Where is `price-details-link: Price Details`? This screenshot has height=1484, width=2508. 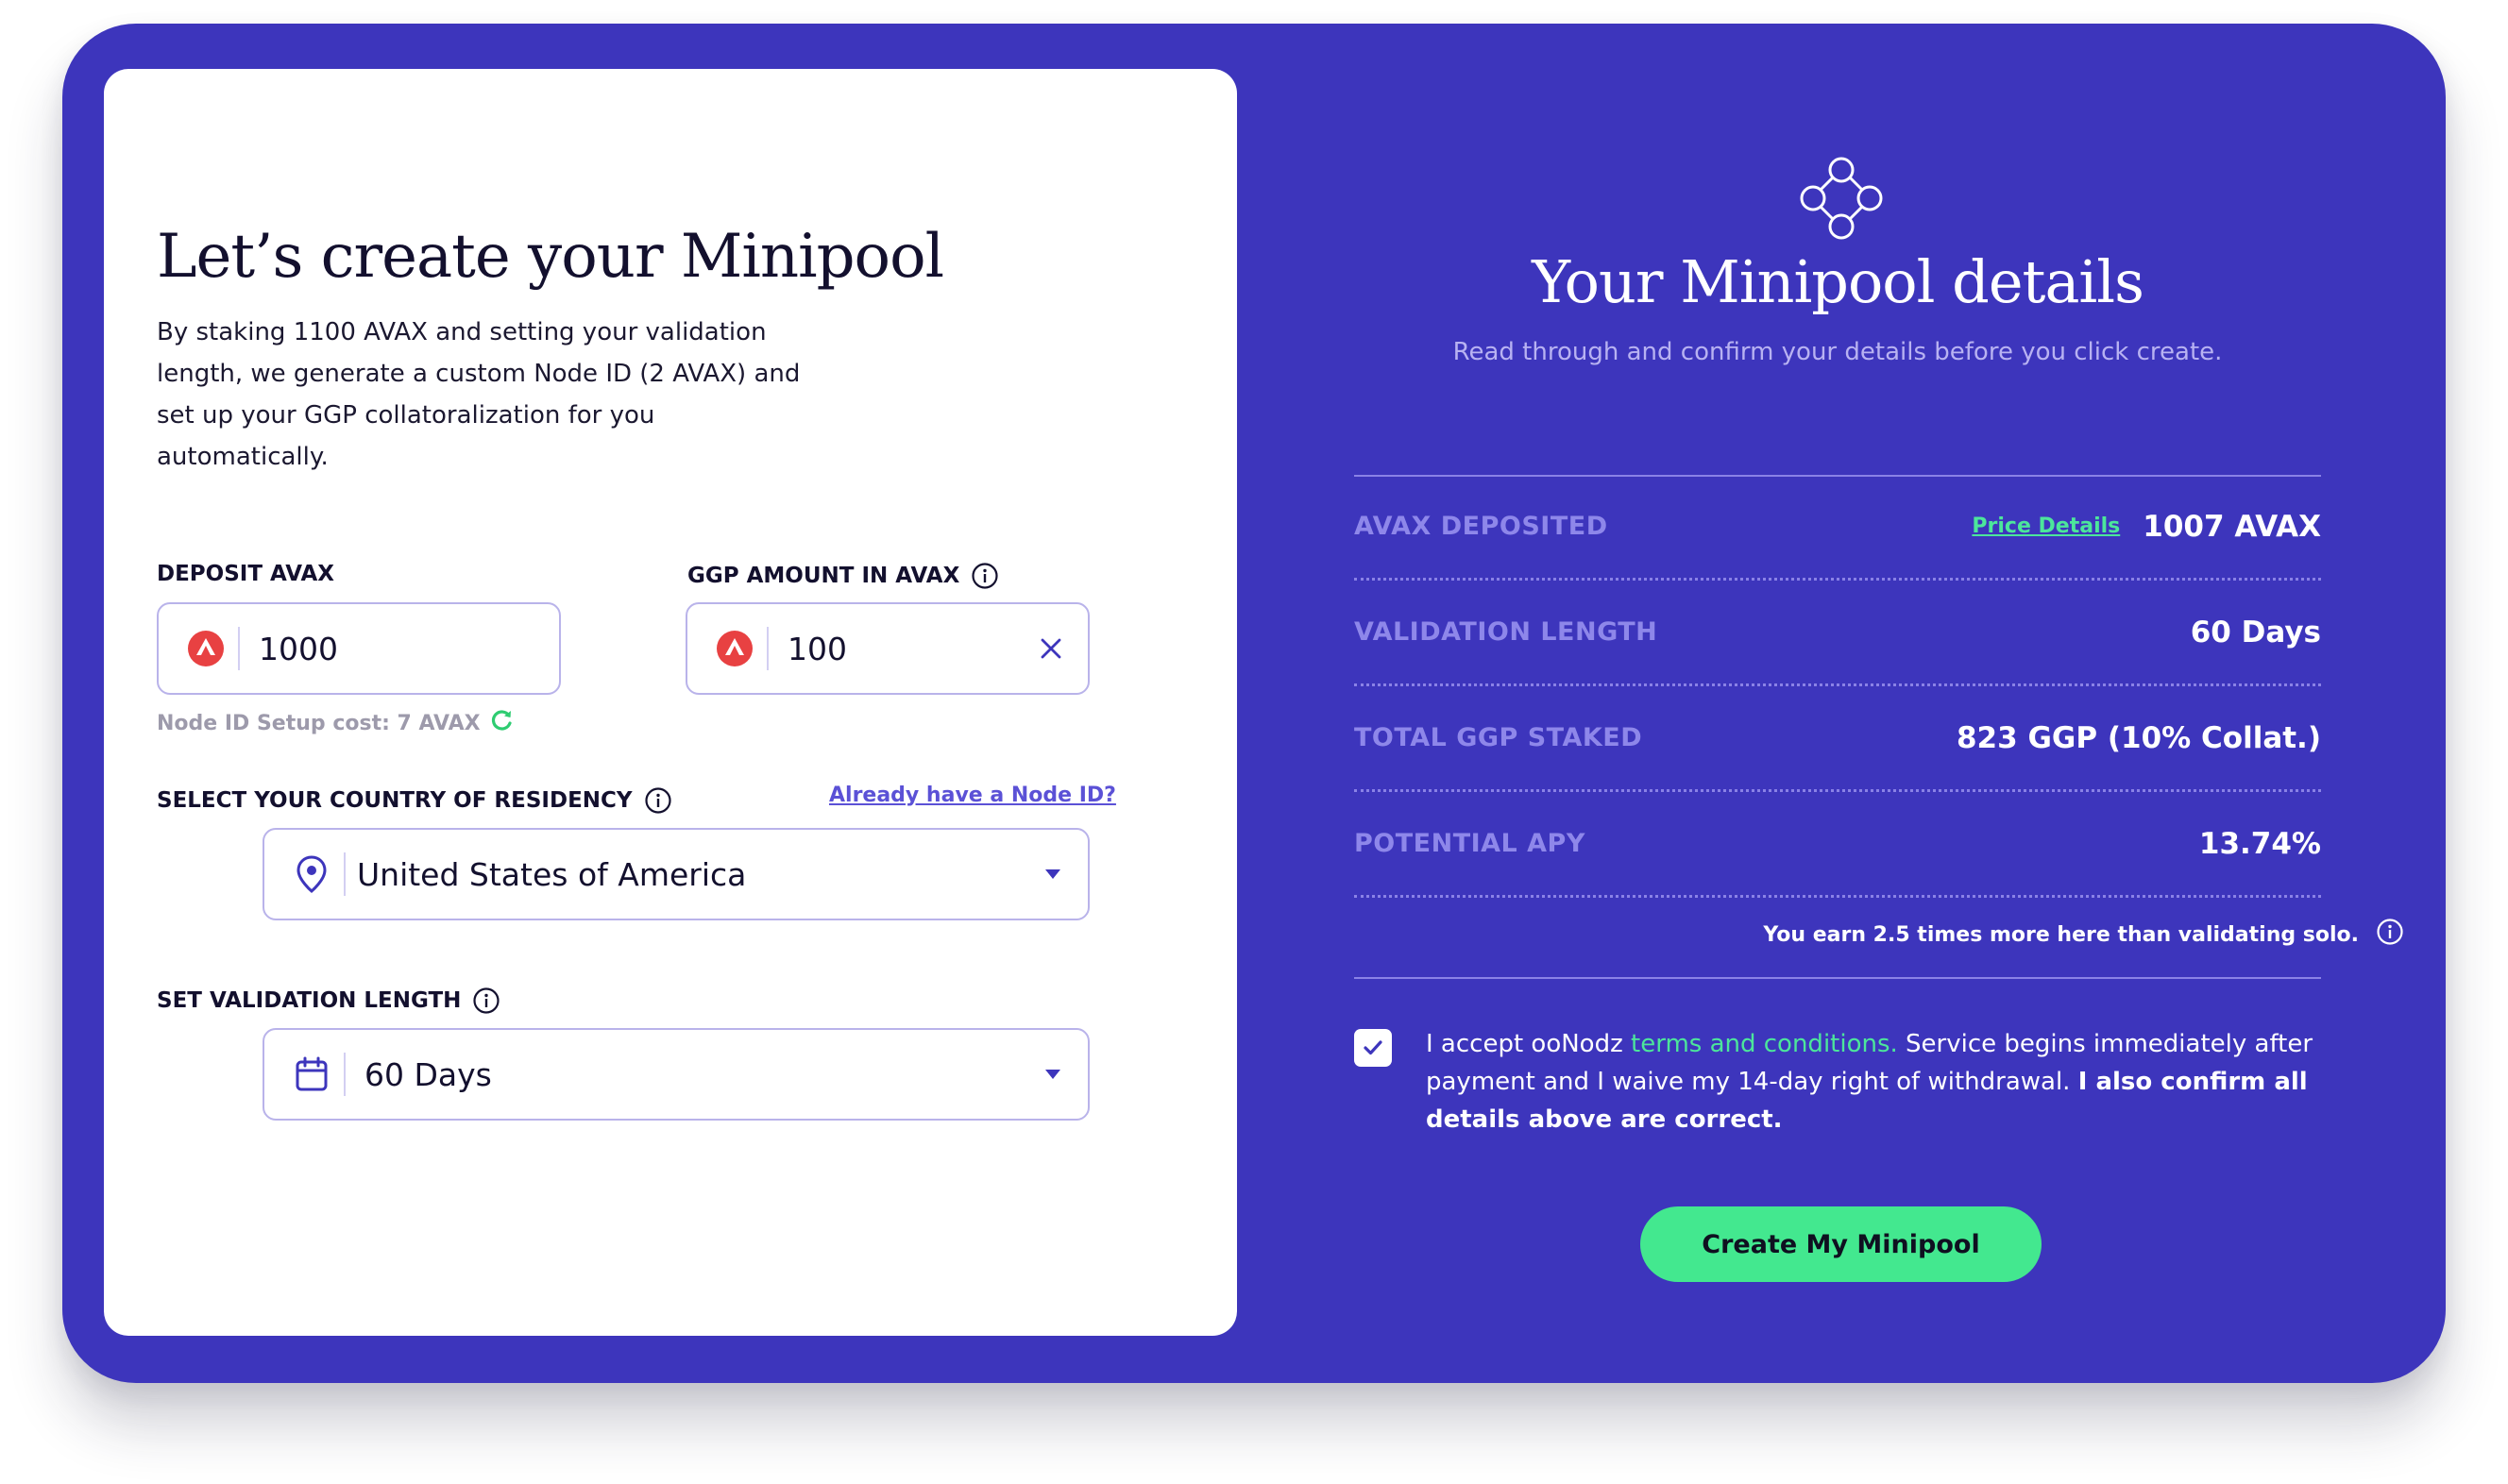 price-details-link: Price Details is located at coordinates (2046, 526).